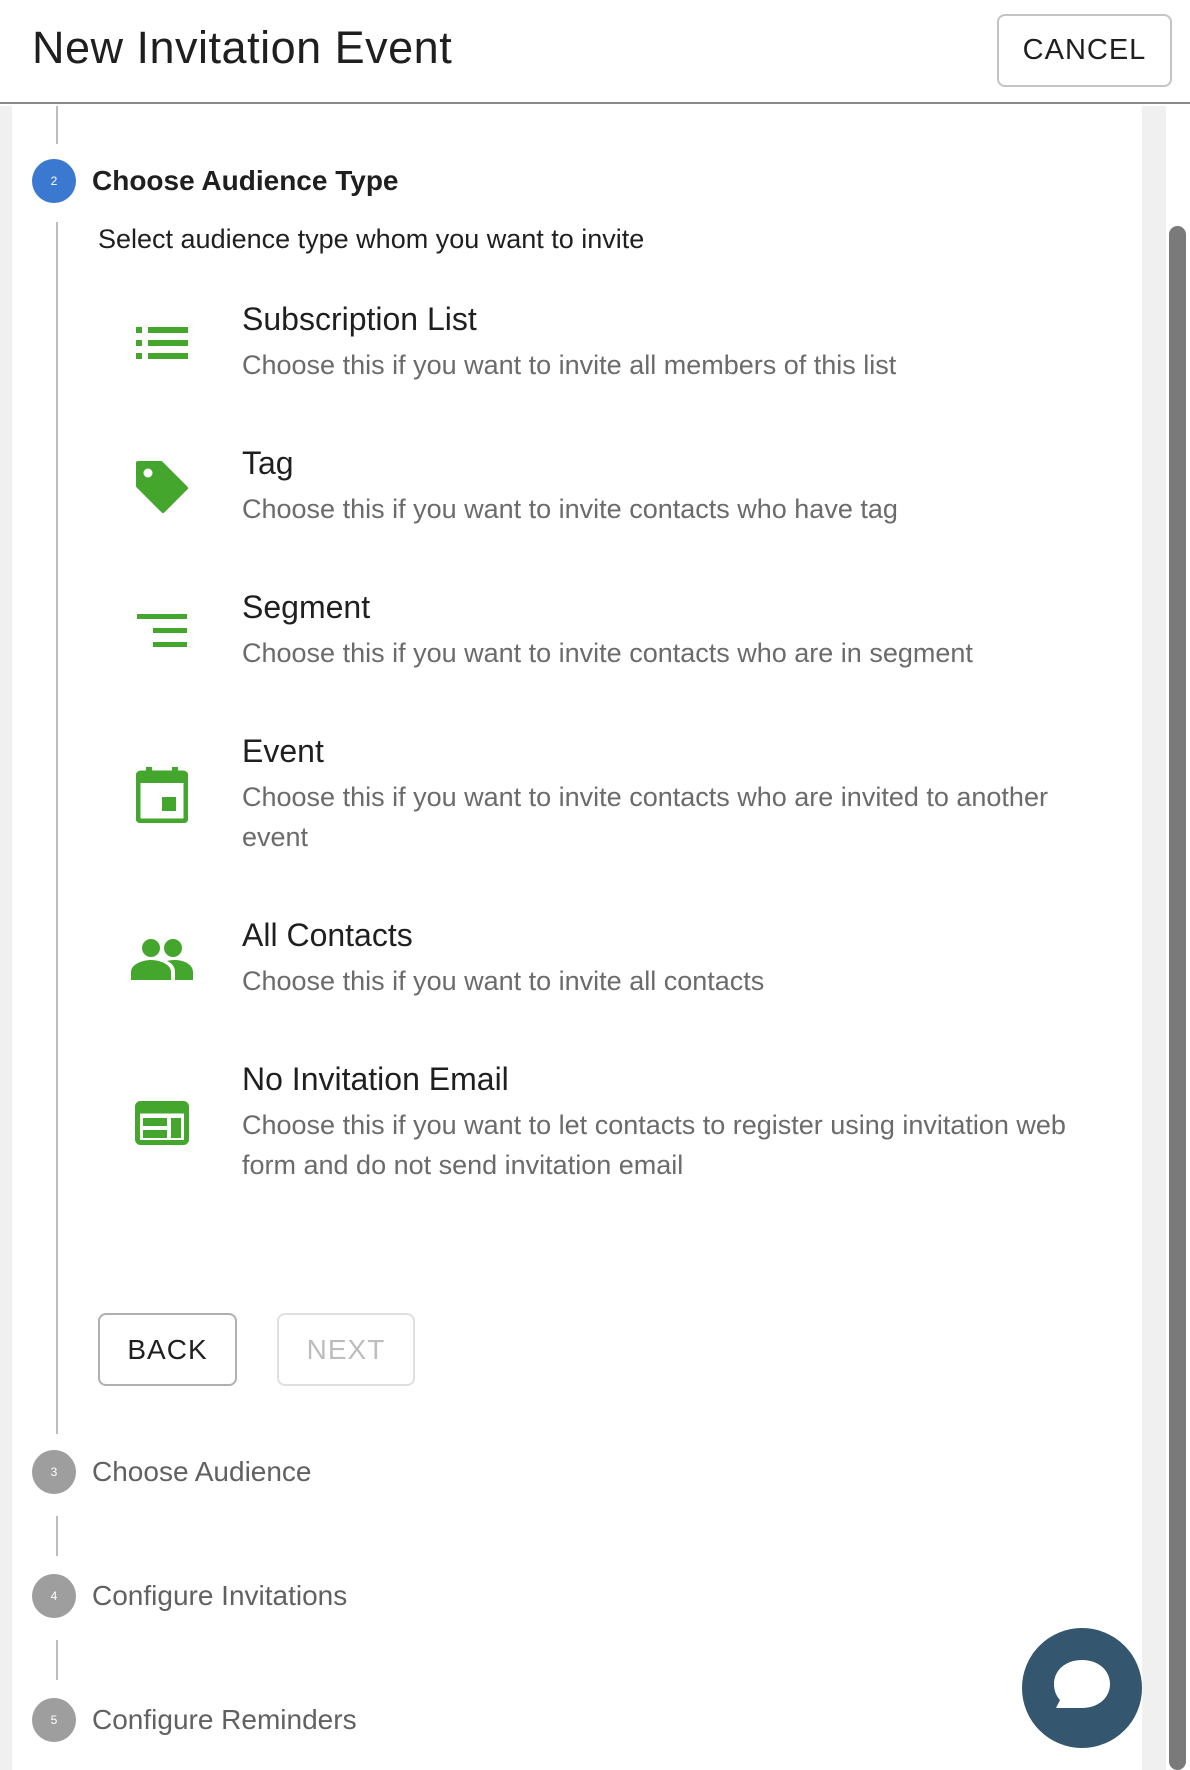 Image resolution: width=1190 pixels, height=1770 pixels. Describe the element at coordinates (54, 181) in the screenshot. I see `step-number-2: 2` at that location.